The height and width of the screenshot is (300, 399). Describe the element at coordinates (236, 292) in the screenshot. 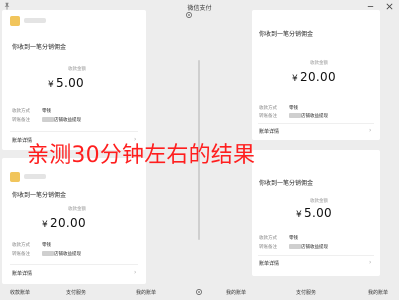

I see `tab-my-bills-2: 我的账单` at that location.